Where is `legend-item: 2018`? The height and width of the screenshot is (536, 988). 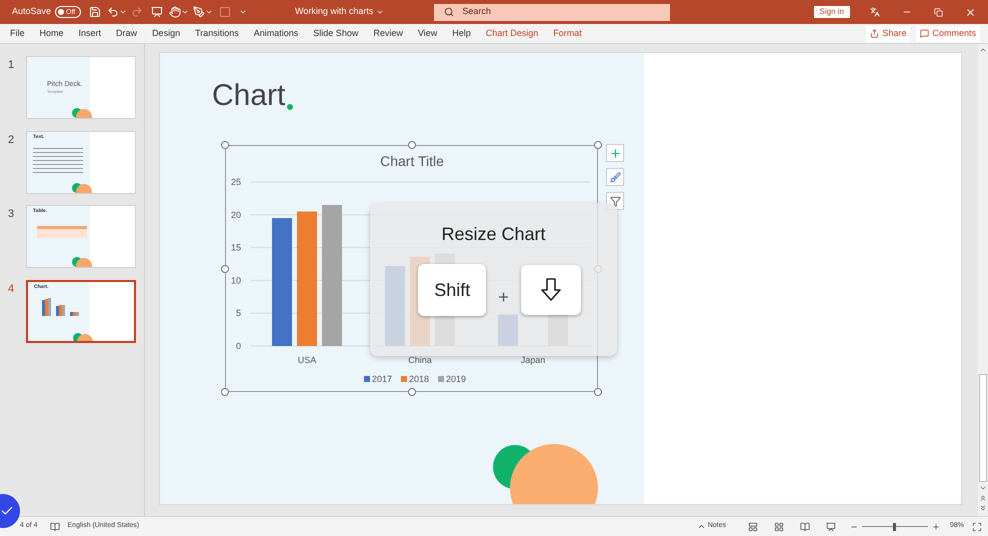 legend-item: 2018 is located at coordinates (415, 379).